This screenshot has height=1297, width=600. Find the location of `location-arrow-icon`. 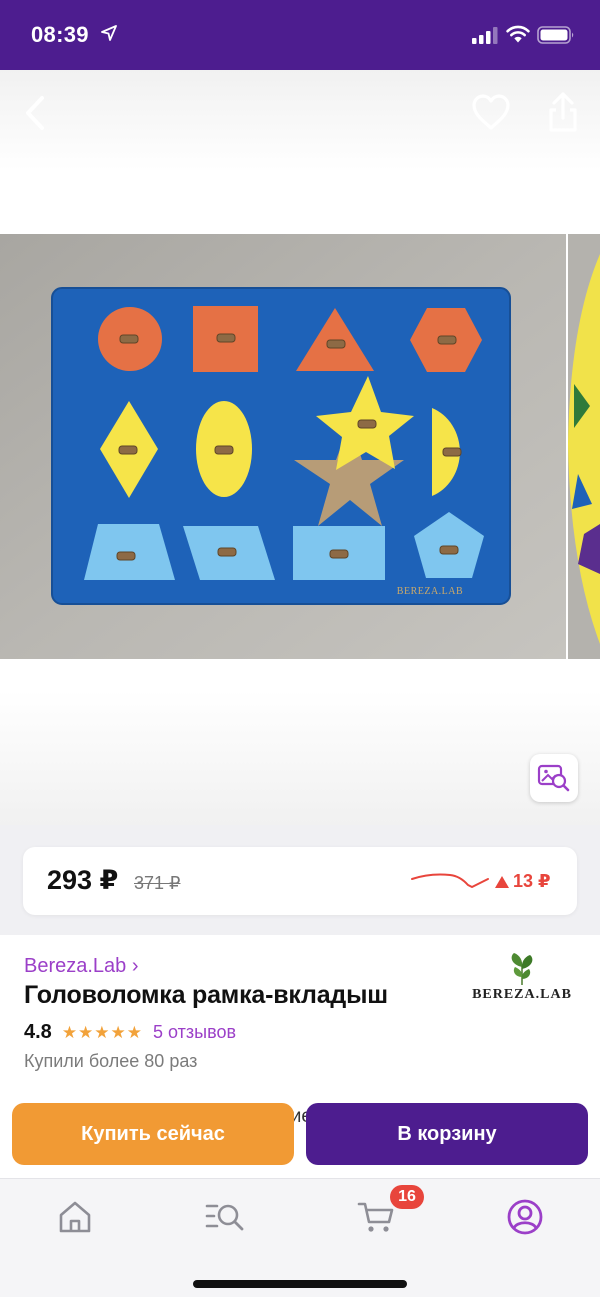

location-arrow-icon is located at coordinates (109, 33).